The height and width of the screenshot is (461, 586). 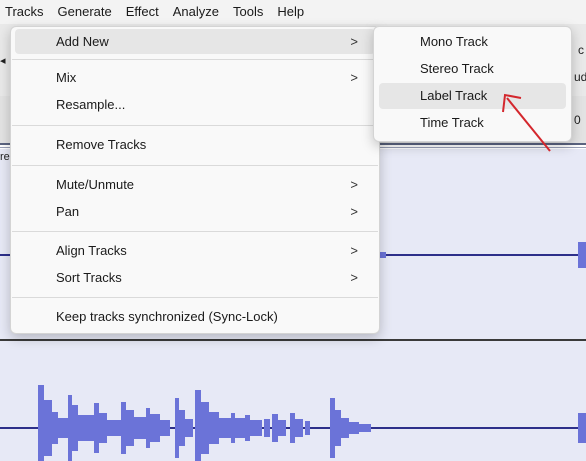 What do you see at coordinates (195, 250) in the screenshot?
I see `menu-item-align-tracks: Align Tracks >` at bounding box center [195, 250].